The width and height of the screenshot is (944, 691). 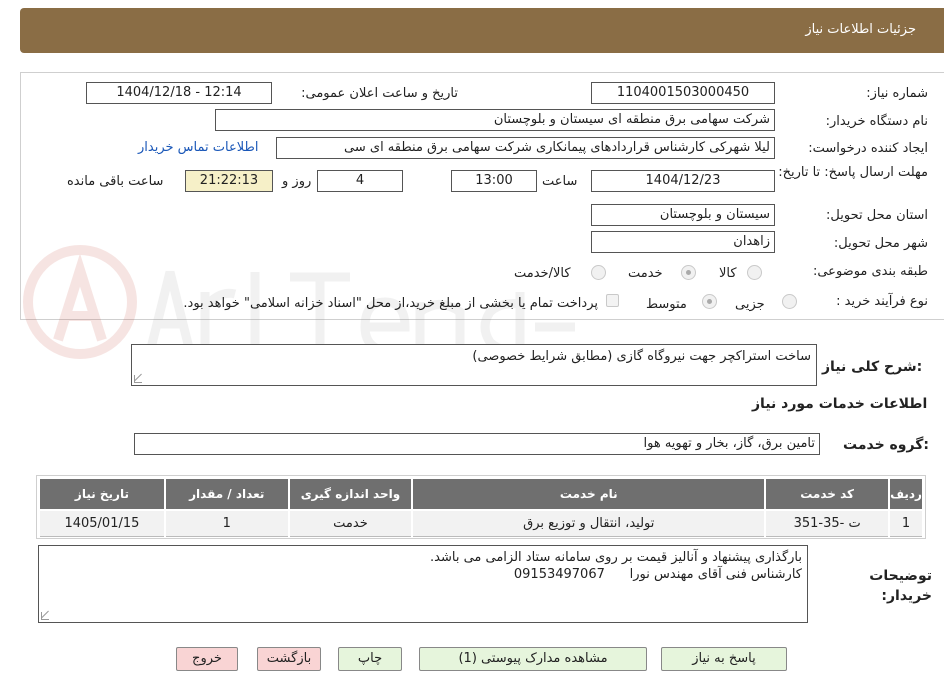 What do you see at coordinates (102, 523) in the screenshot?
I see `cell-need-date: 1405/01/15` at bounding box center [102, 523].